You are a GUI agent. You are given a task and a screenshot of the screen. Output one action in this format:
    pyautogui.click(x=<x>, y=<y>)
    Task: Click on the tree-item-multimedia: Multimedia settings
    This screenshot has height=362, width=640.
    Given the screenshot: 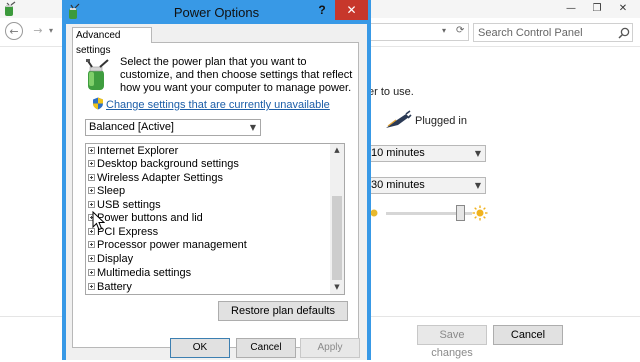 What is the action you would take?
    pyautogui.click(x=139, y=273)
    